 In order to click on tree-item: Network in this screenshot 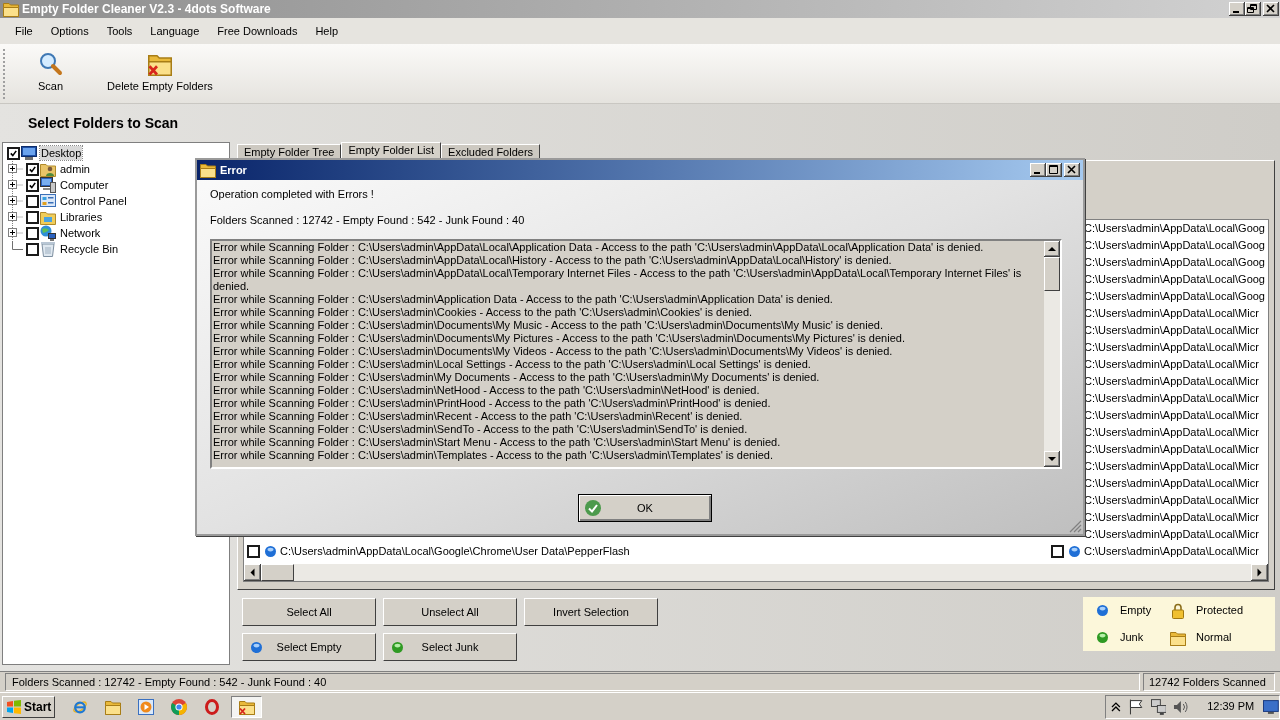, I will do `click(80, 233)`.